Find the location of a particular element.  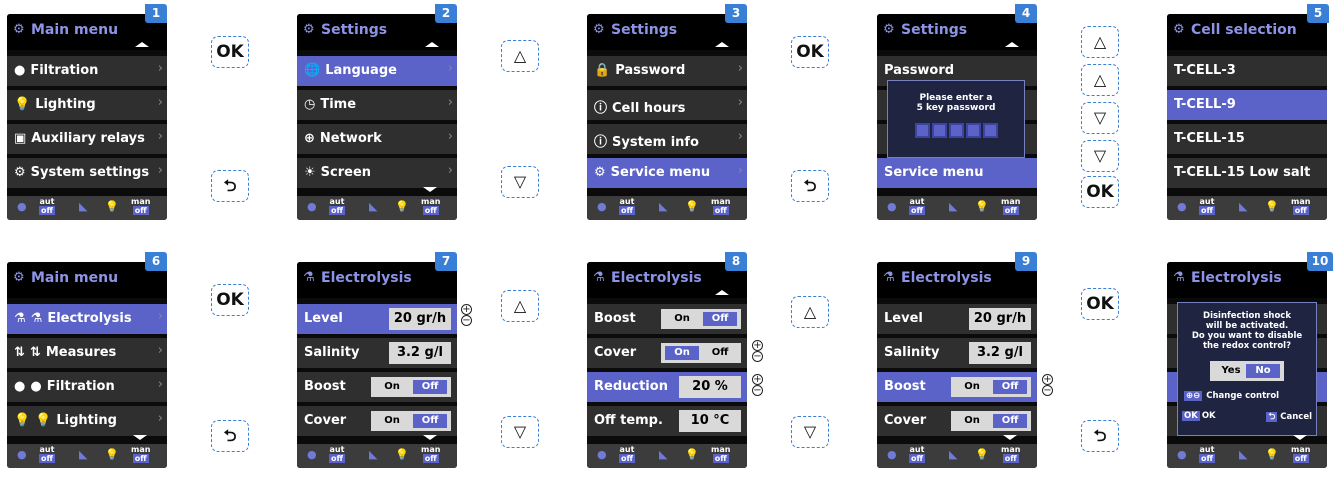

menu-row-system-settings: ⚙ System settings › is located at coordinates (87, 173).